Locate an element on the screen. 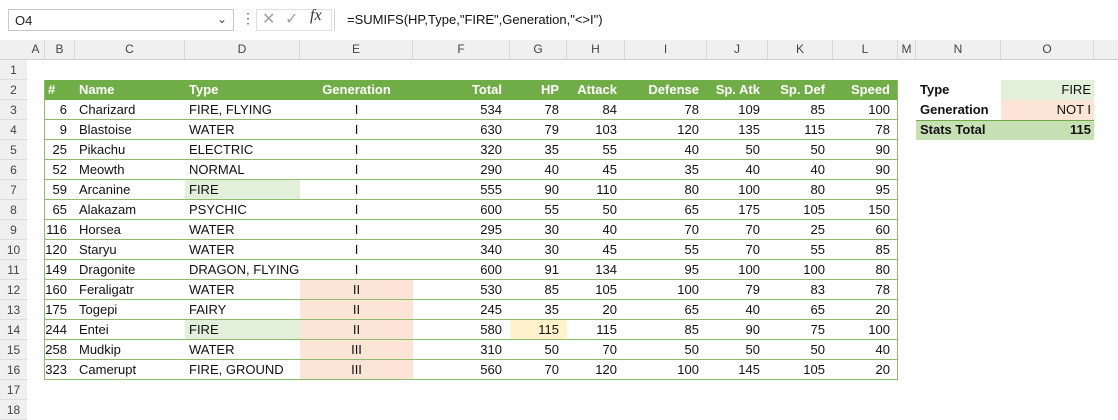  chevron-down-icon: ⌄ is located at coordinates (222, 19).